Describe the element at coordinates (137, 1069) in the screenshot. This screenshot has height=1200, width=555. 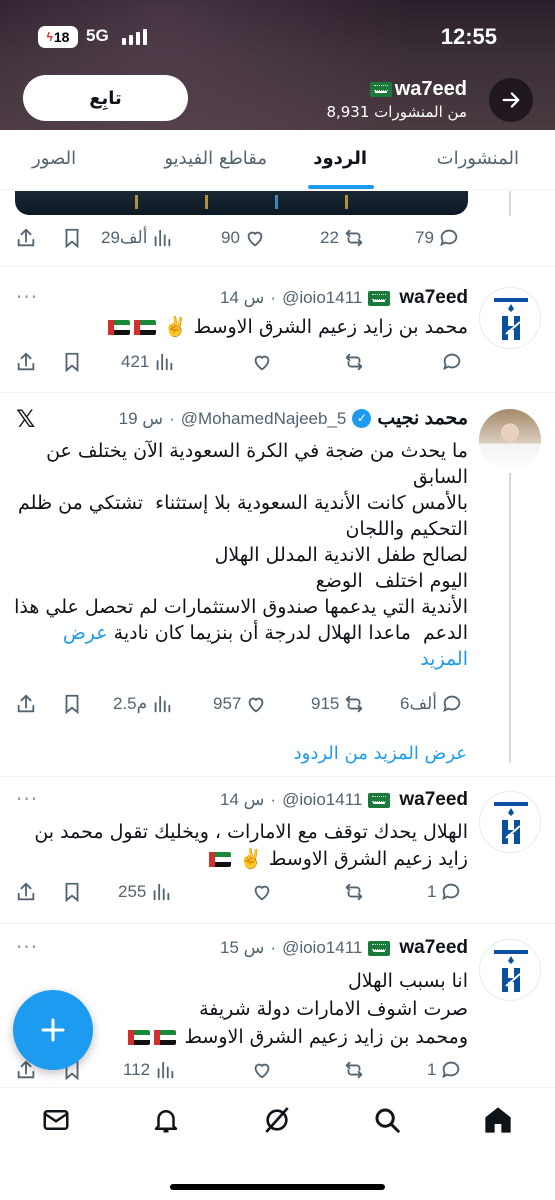
I see `views-count: 112` at that location.